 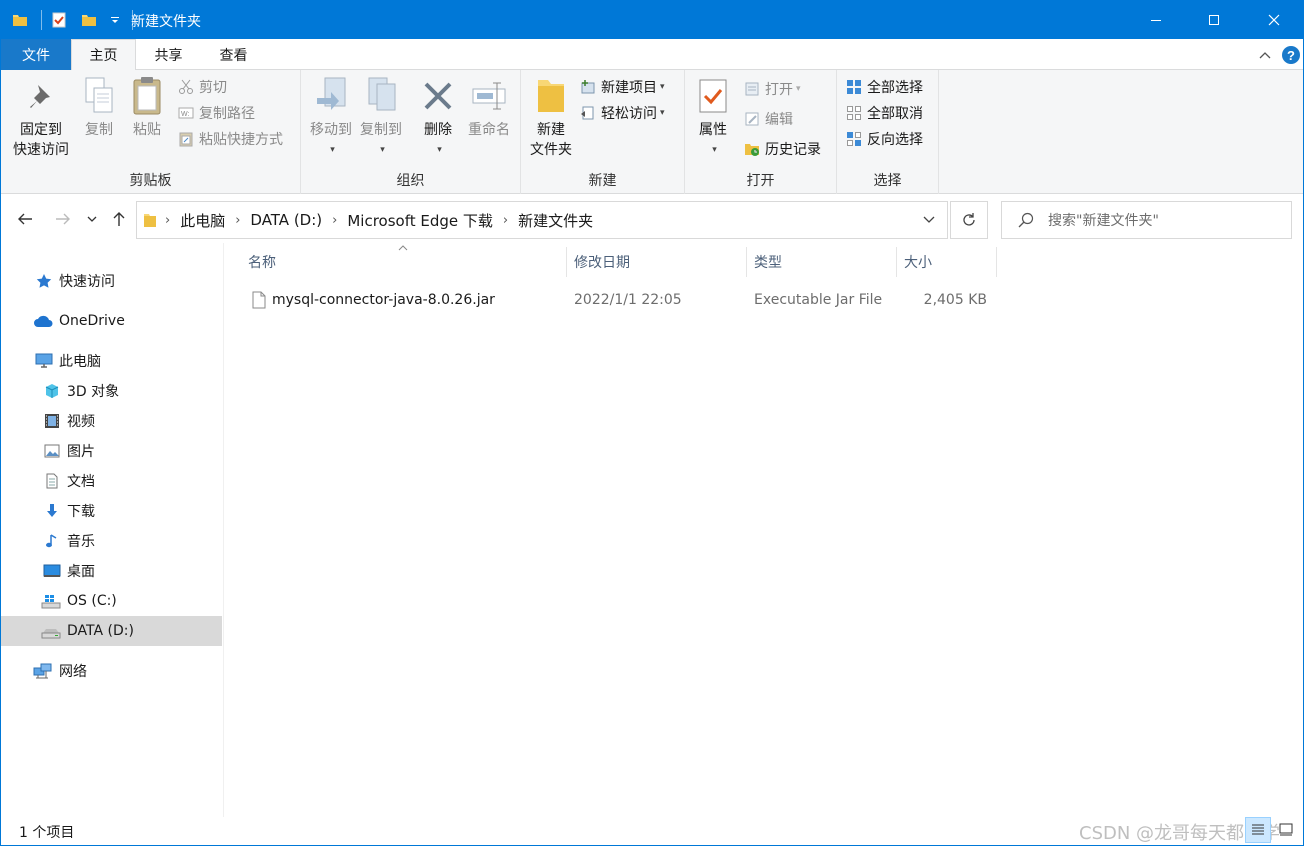 What do you see at coordinates (793, 150) in the screenshot?
I see `history-label: 历史记录` at bounding box center [793, 150].